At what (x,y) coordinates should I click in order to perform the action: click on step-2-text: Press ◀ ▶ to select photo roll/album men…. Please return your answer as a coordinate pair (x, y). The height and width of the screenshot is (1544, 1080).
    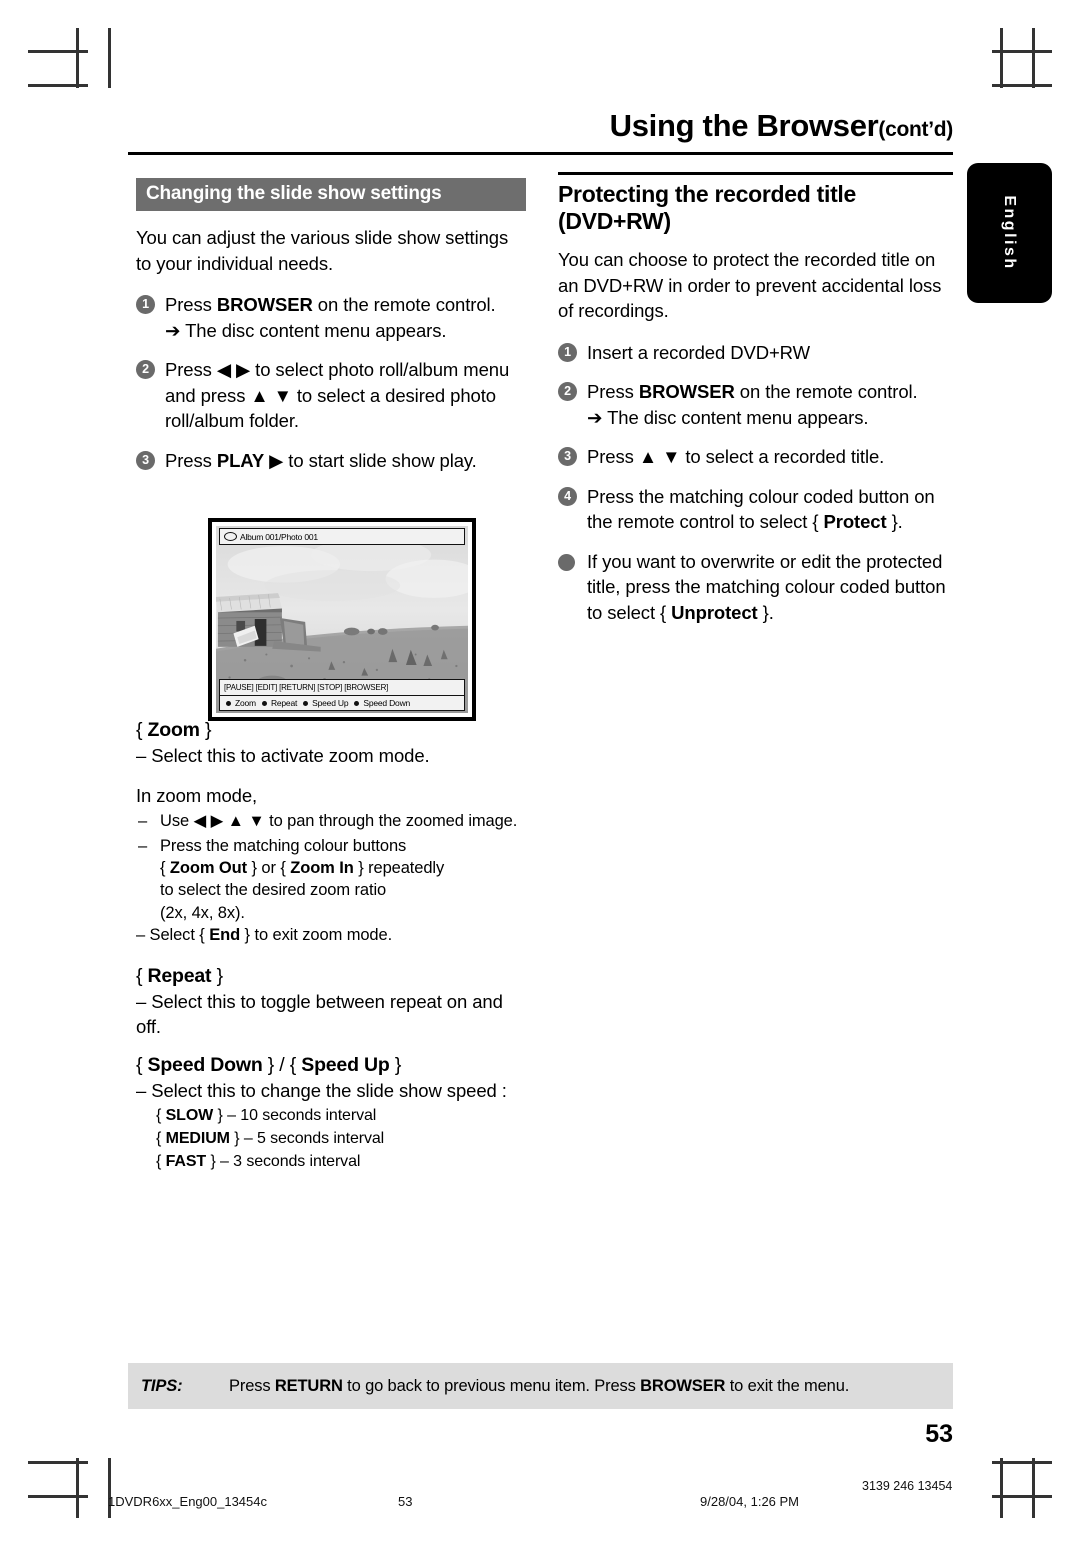
    Looking at the image, I should click on (337, 395).